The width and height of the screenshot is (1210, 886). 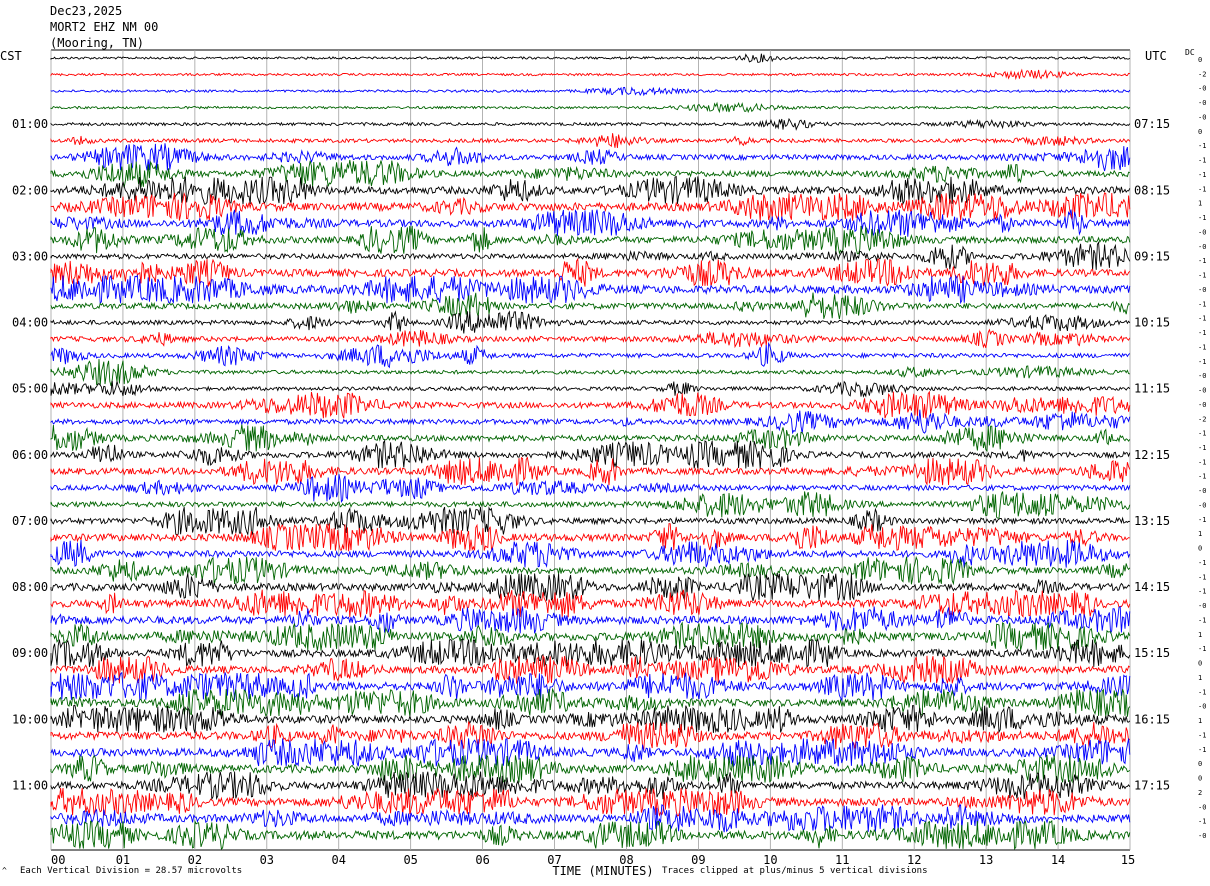 What do you see at coordinates (4, 870) in the screenshot?
I see `corner-mark: ^` at bounding box center [4, 870].